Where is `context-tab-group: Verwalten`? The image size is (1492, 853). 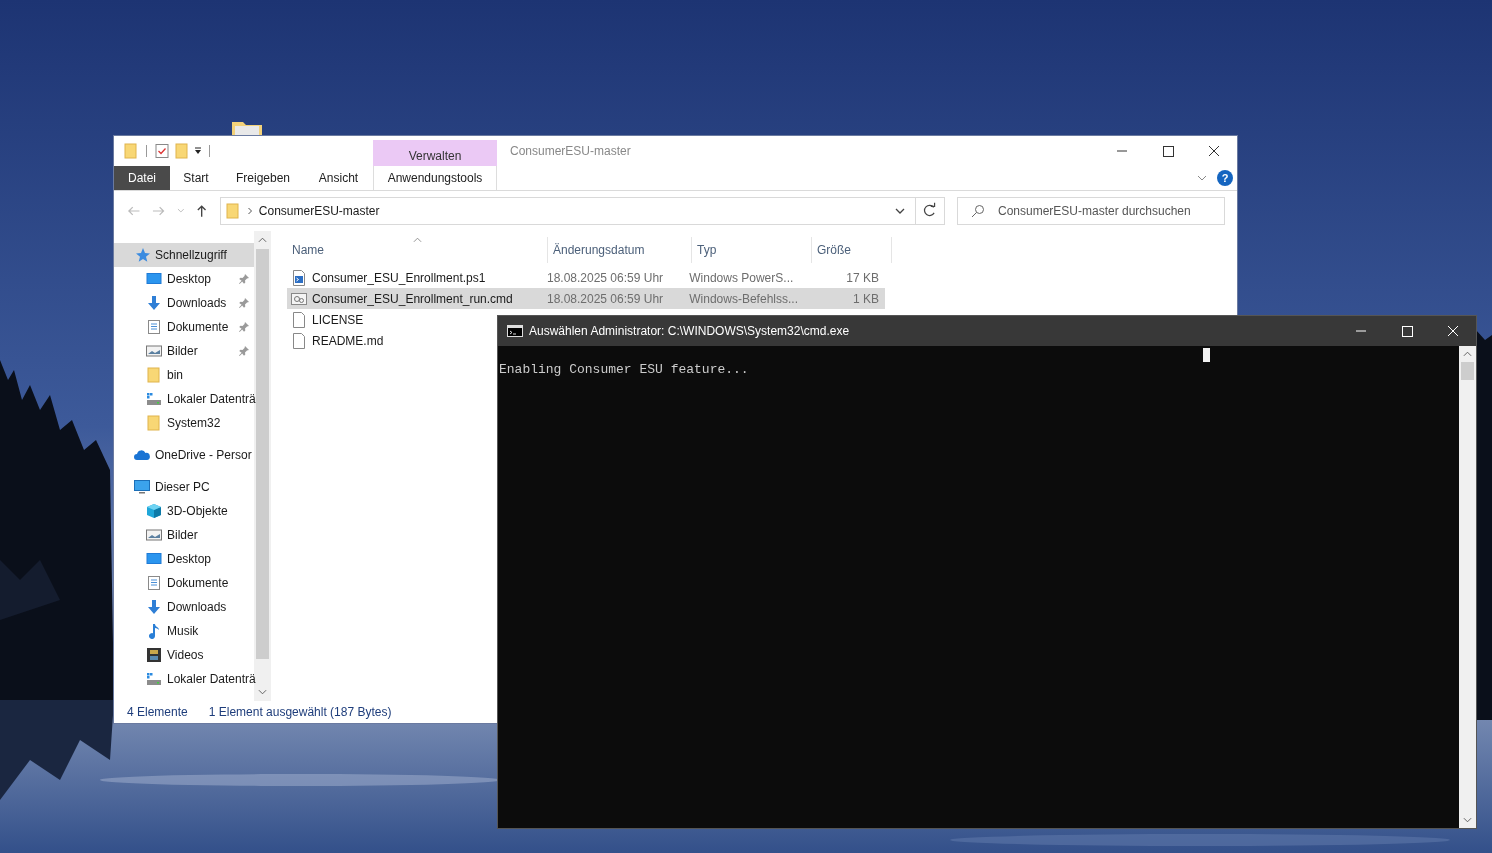
context-tab-group: Verwalten is located at coordinates (435, 153).